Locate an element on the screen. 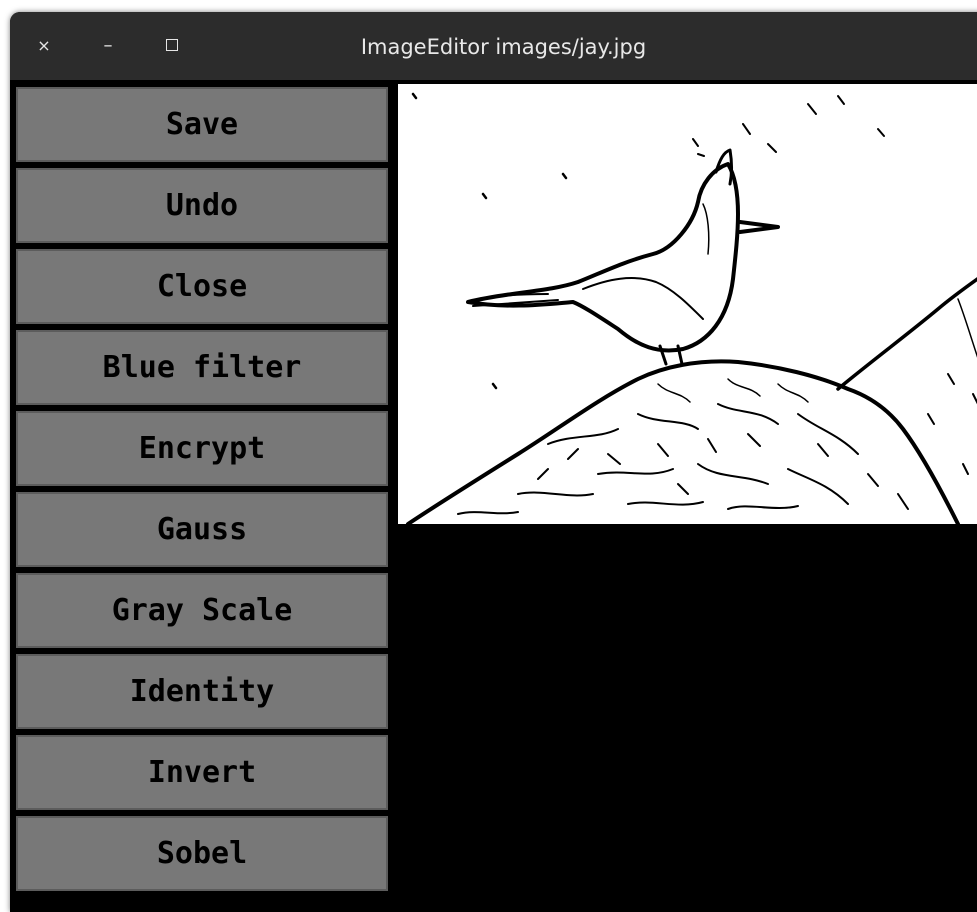 The height and width of the screenshot is (912, 977). encrypt-button: Encrypt is located at coordinates (202, 448).